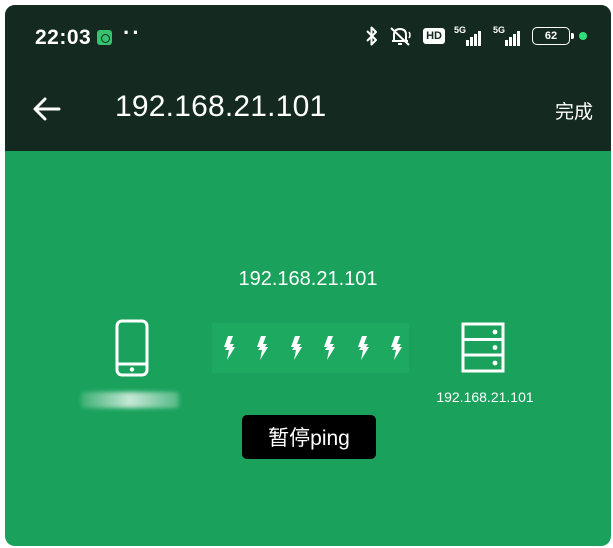  Describe the element at coordinates (469, 35) in the screenshot. I see `signal-icon: 5G` at that location.